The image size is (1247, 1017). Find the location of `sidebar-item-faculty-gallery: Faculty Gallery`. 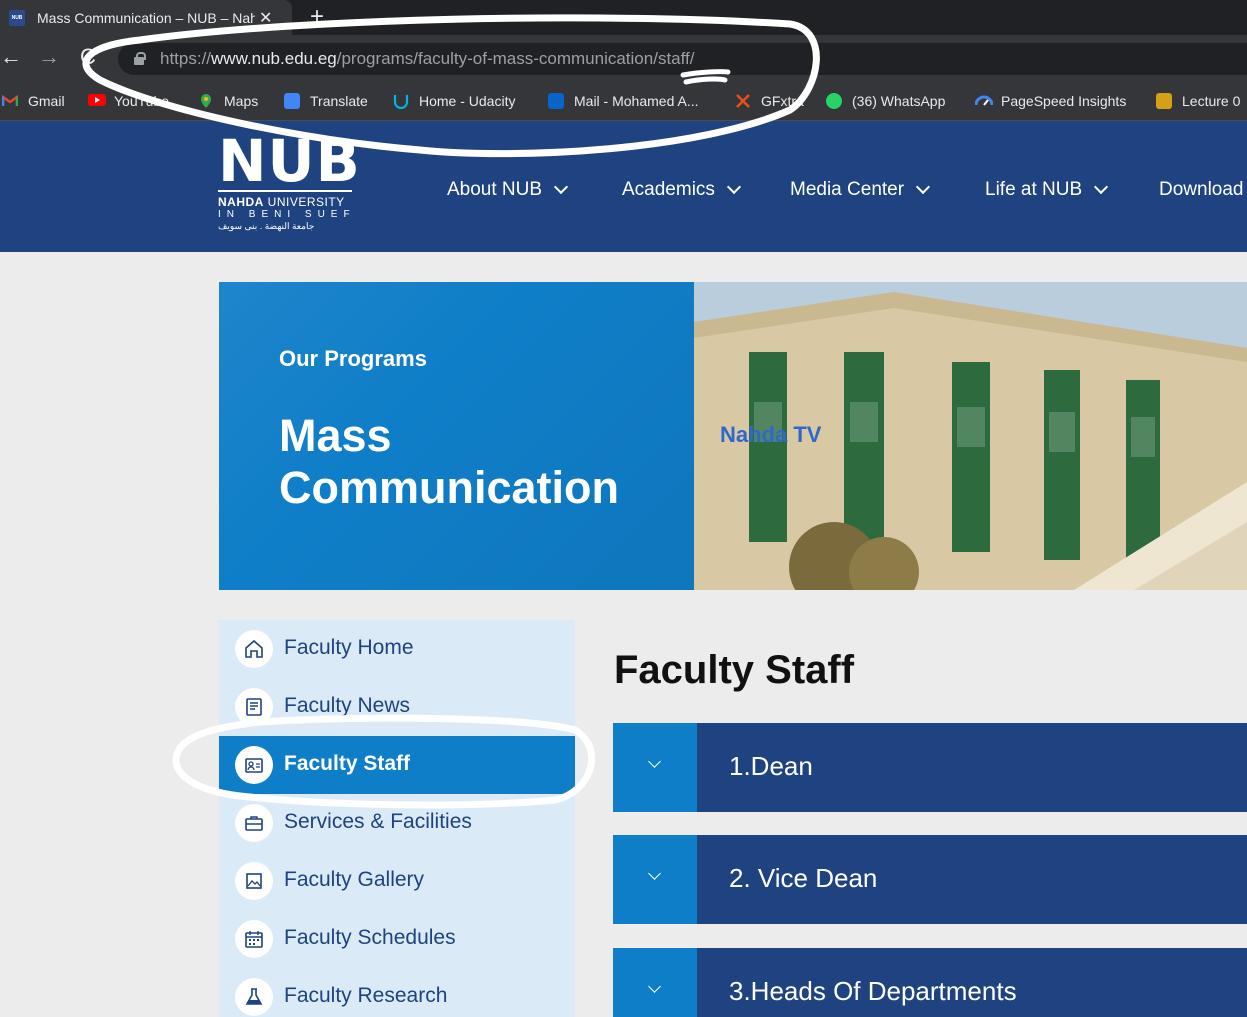

sidebar-item-faculty-gallery: Faculty Gallery is located at coordinates (397, 881).